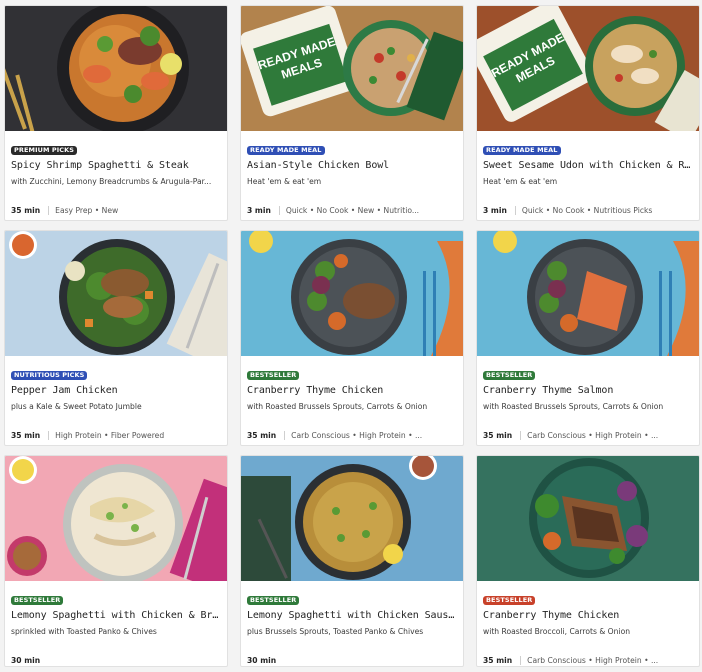 The image size is (702, 672). I want to click on recipe-meta: 3 min Quick • No Cook • Nutritious Picks, so click(588, 210).